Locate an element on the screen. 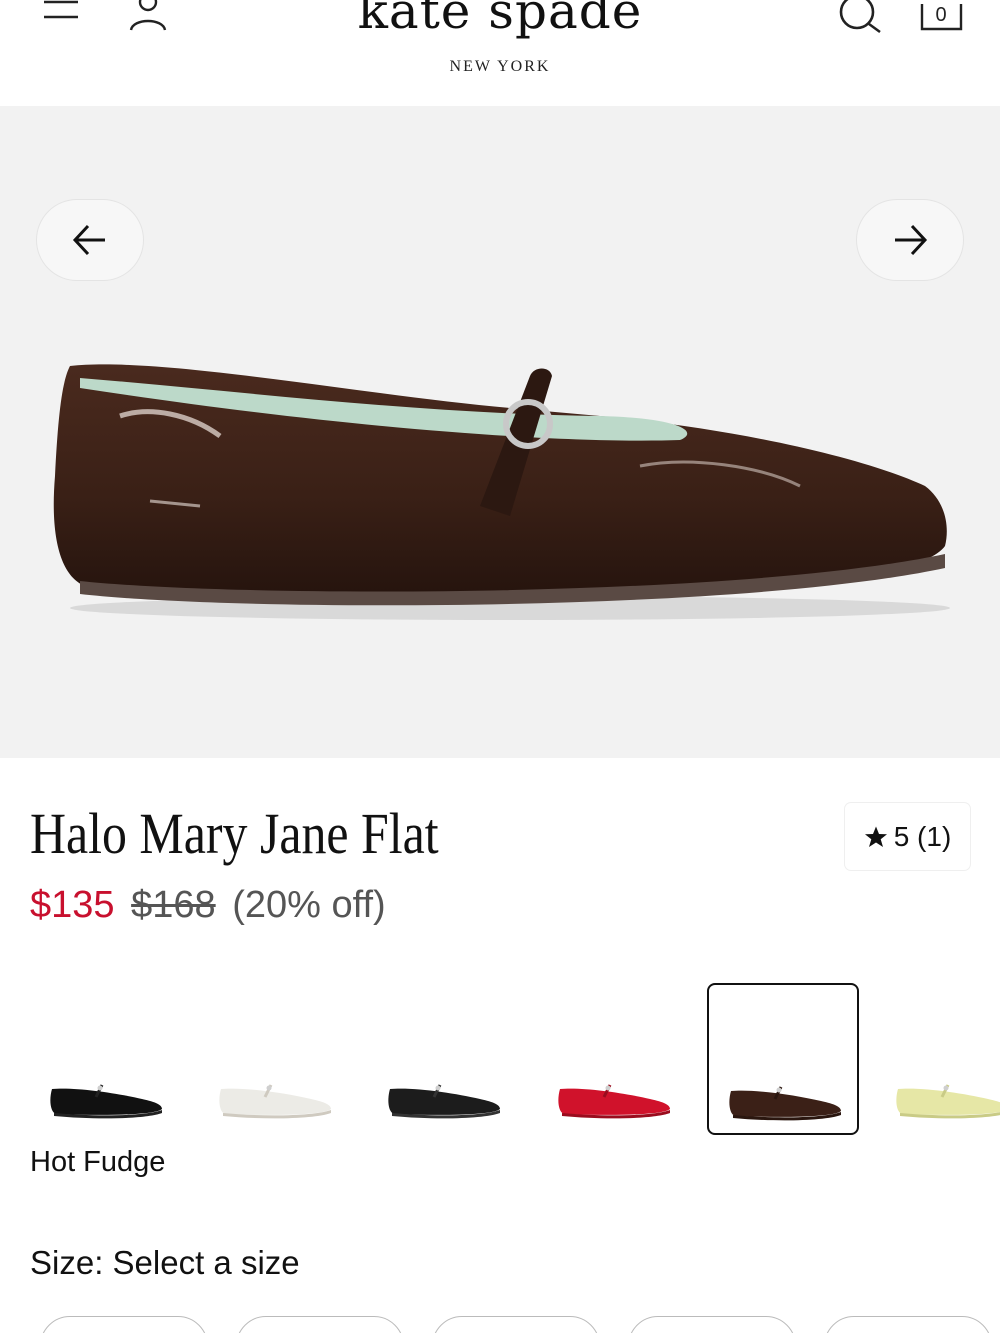 This screenshot has width=1000, height=1333. rating-badge: 5 (1) is located at coordinates (907, 836).